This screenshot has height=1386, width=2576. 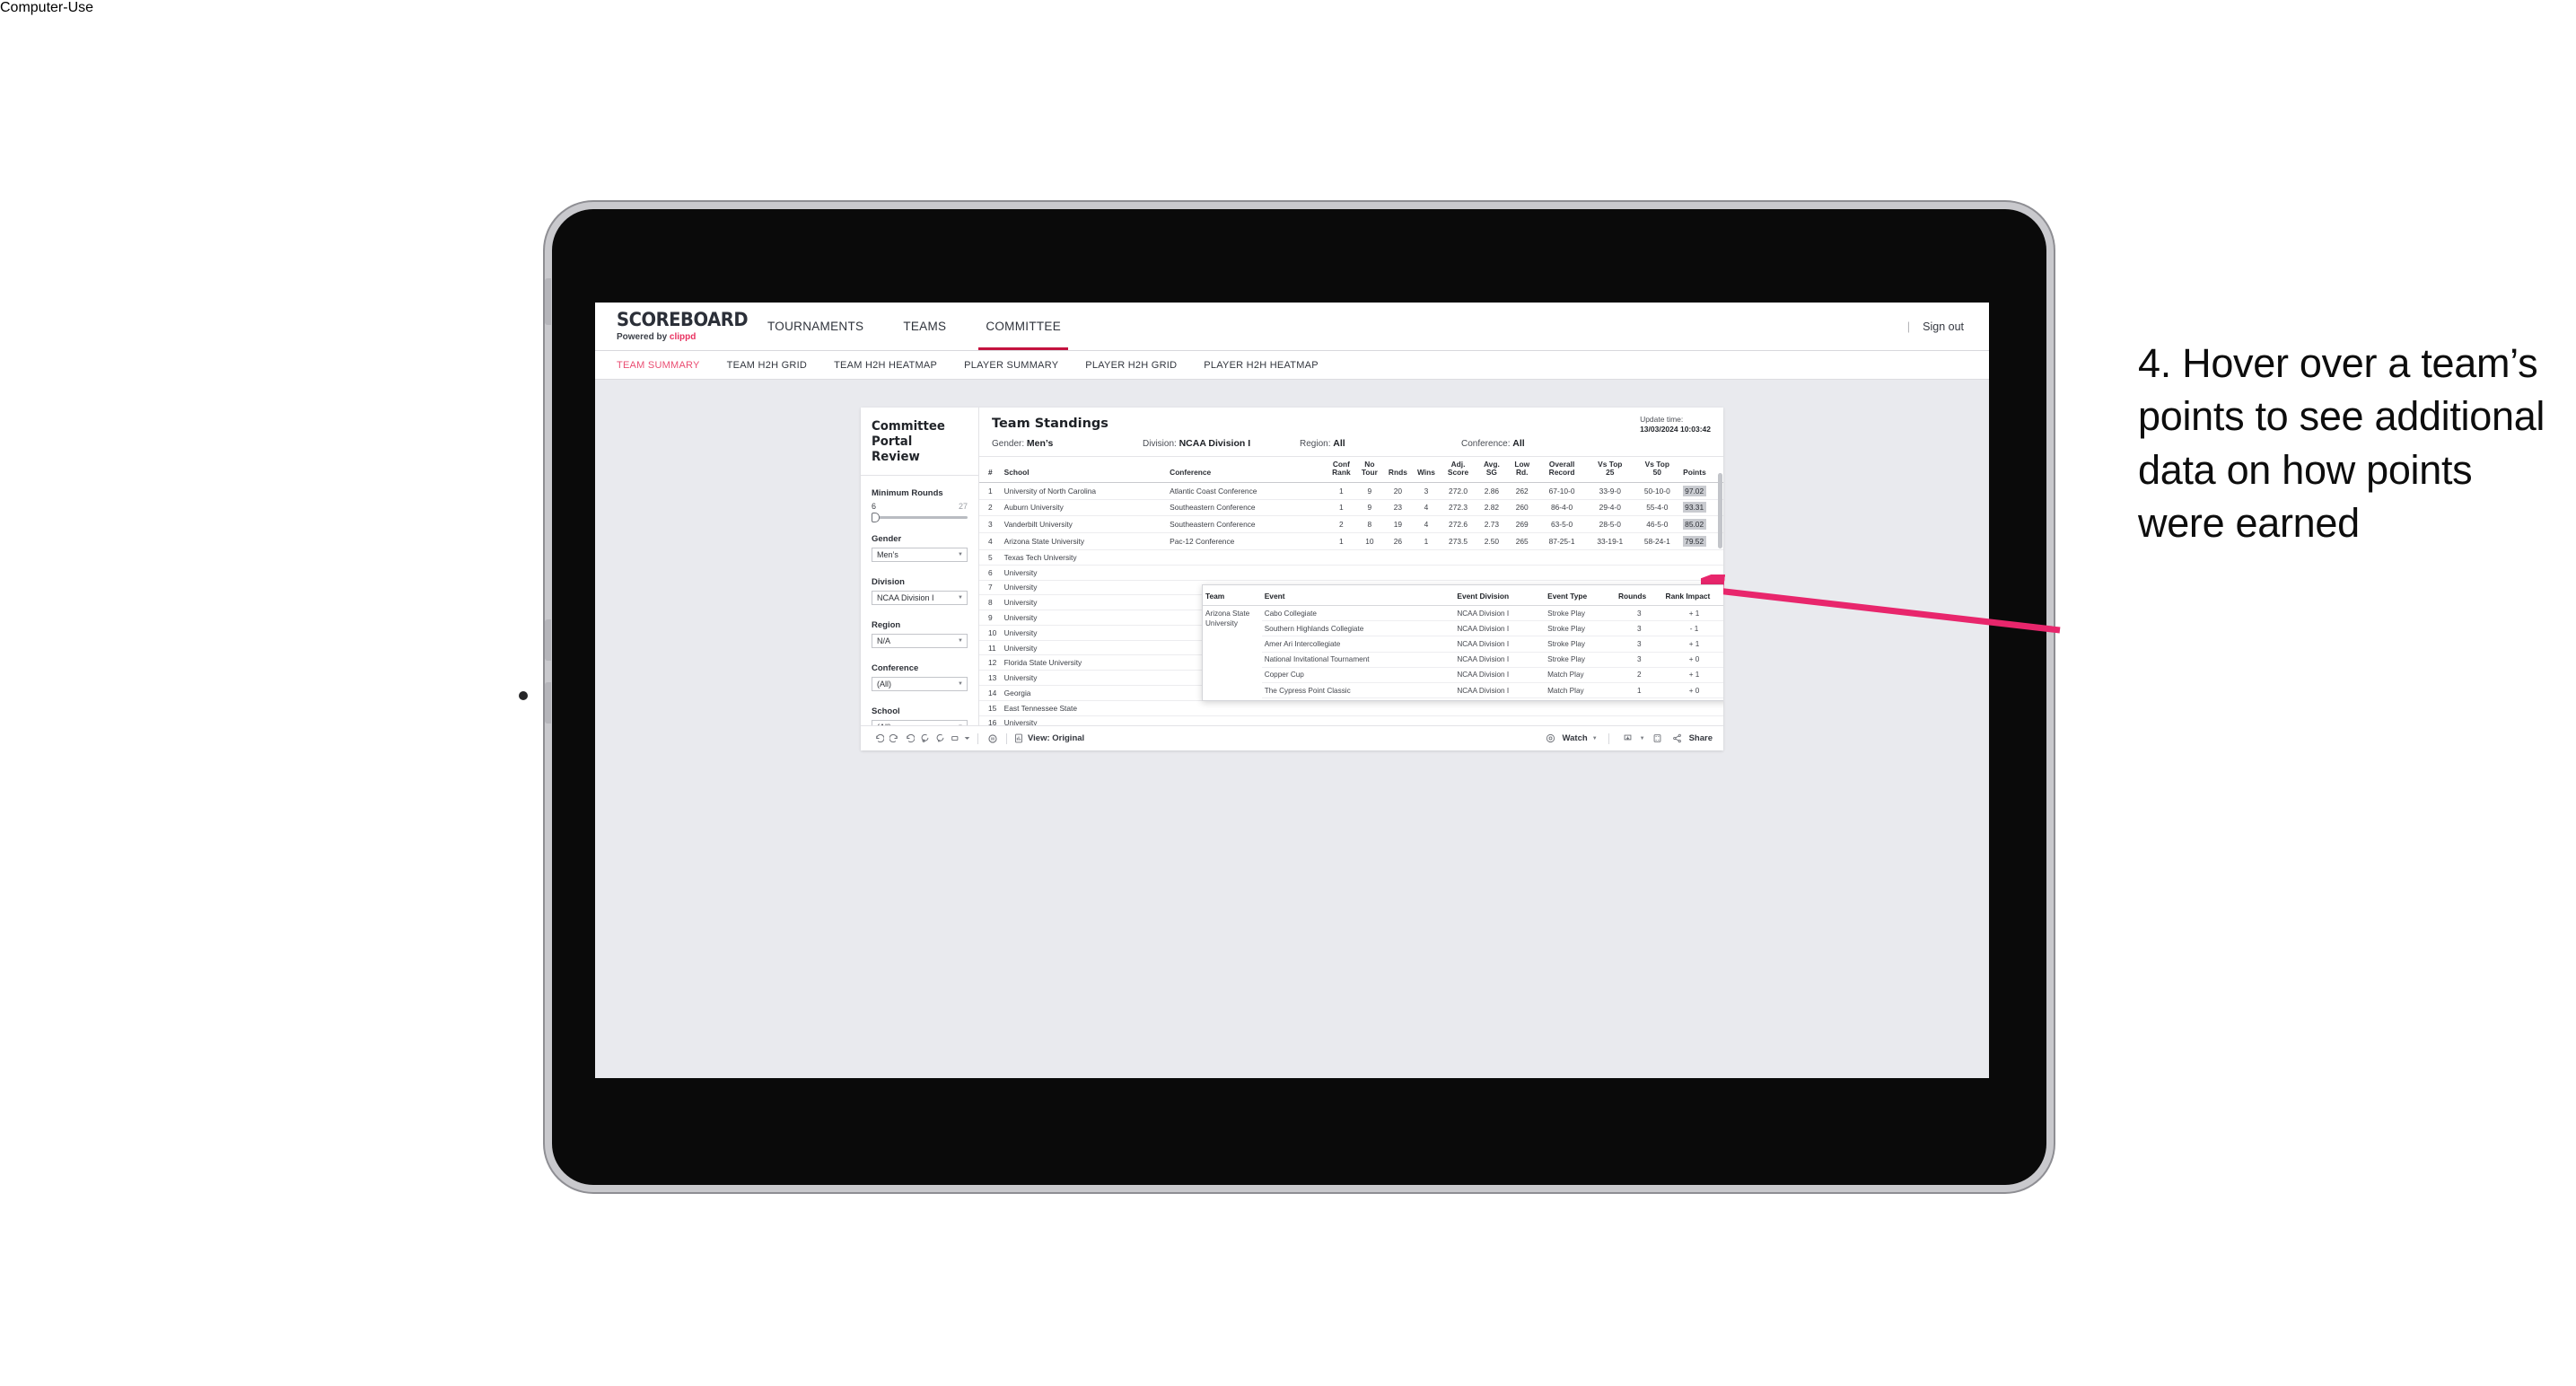 What do you see at coordinates (1702, 470) in the screenshot?
I see `th-points: Points` at bounding box center [1702, 470].